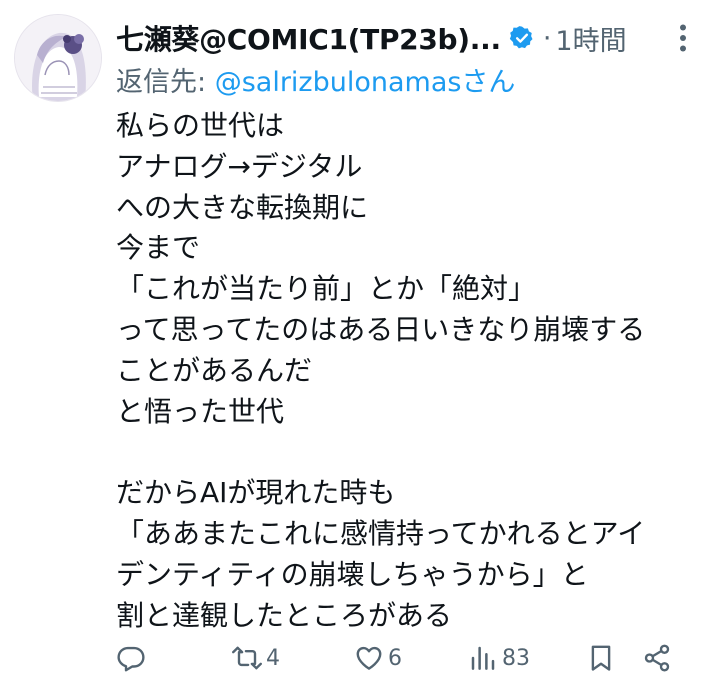  I want to click on analytics-icon, so click(483, 658).